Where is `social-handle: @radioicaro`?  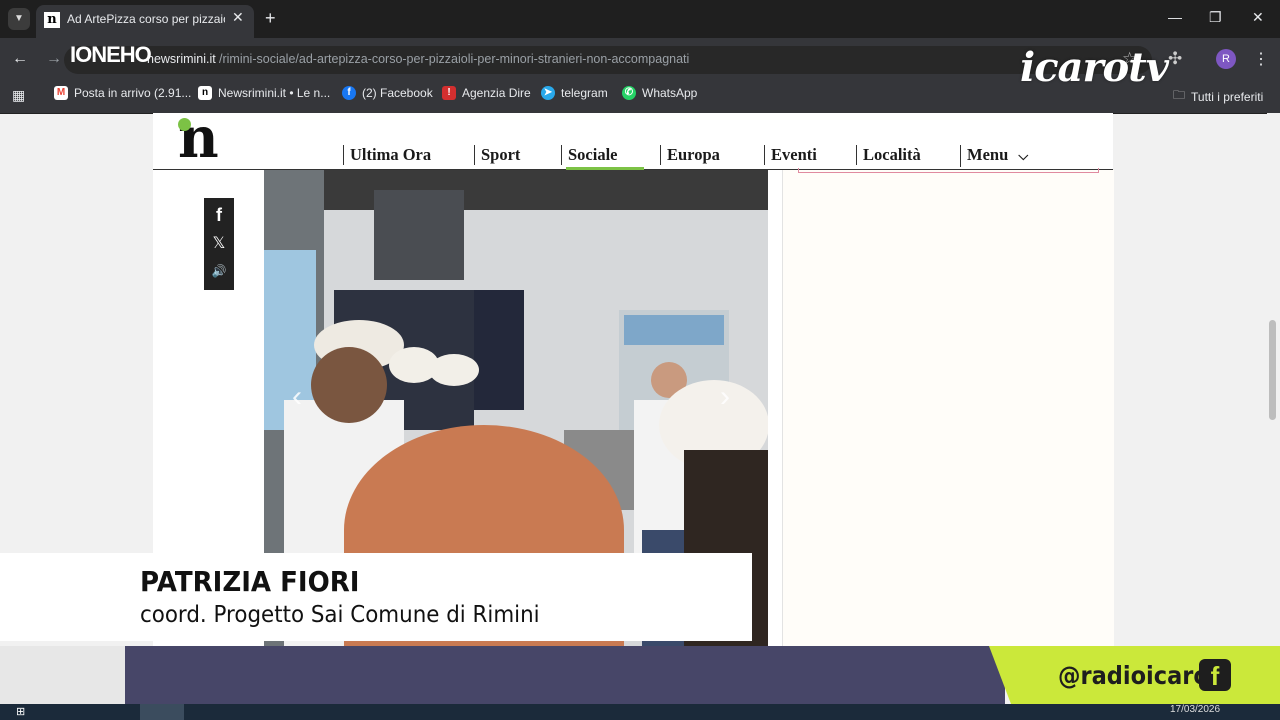 social-handle: @radioicaro is located at coordinates (1133, 675).